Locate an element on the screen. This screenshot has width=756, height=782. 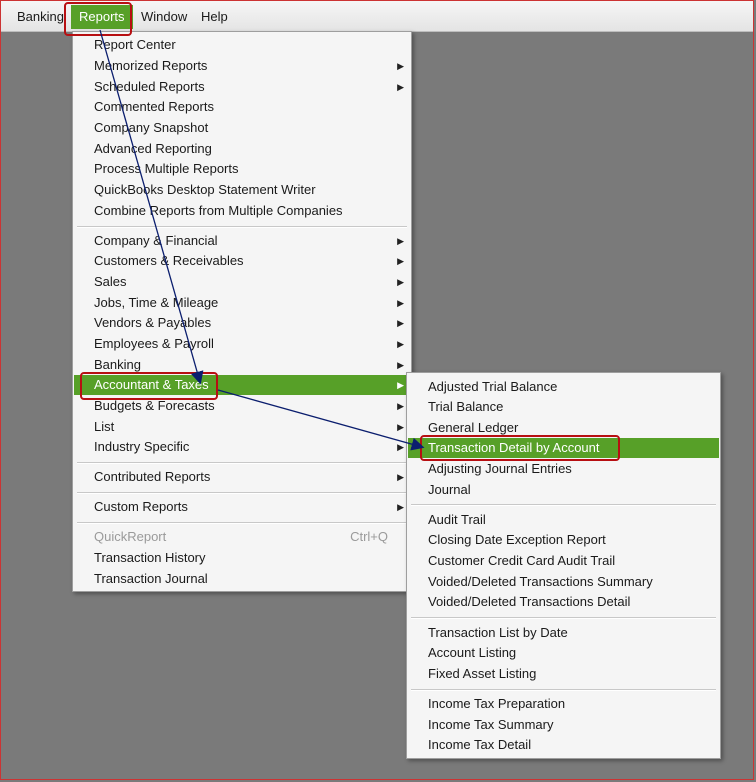
submenu-item-voided-deleted-summary: Voided/Deleted Transactions Summary is located at coordinates (563, 582).